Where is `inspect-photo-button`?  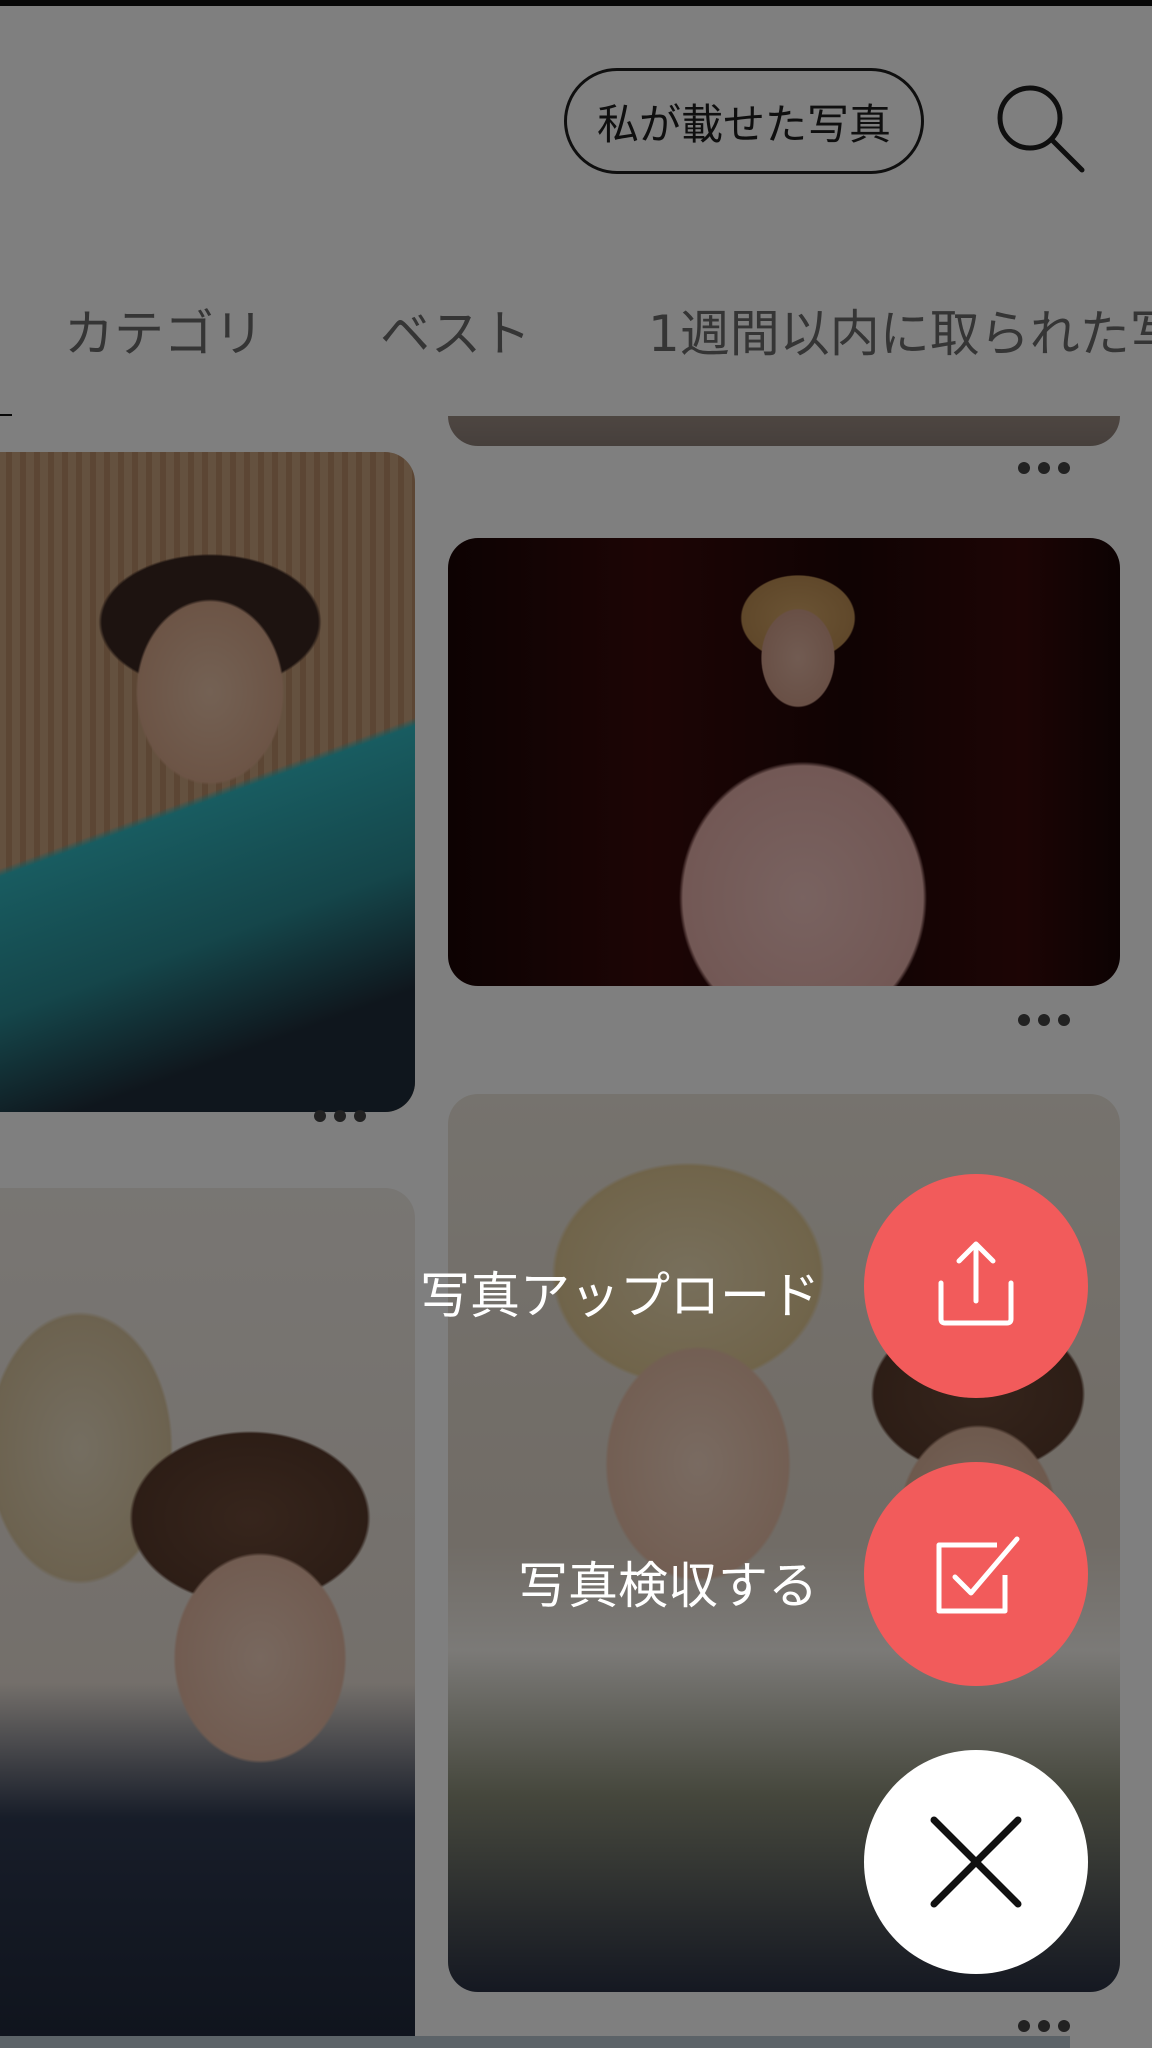 inspect-photo-button is located at coordinates (976, 1574).